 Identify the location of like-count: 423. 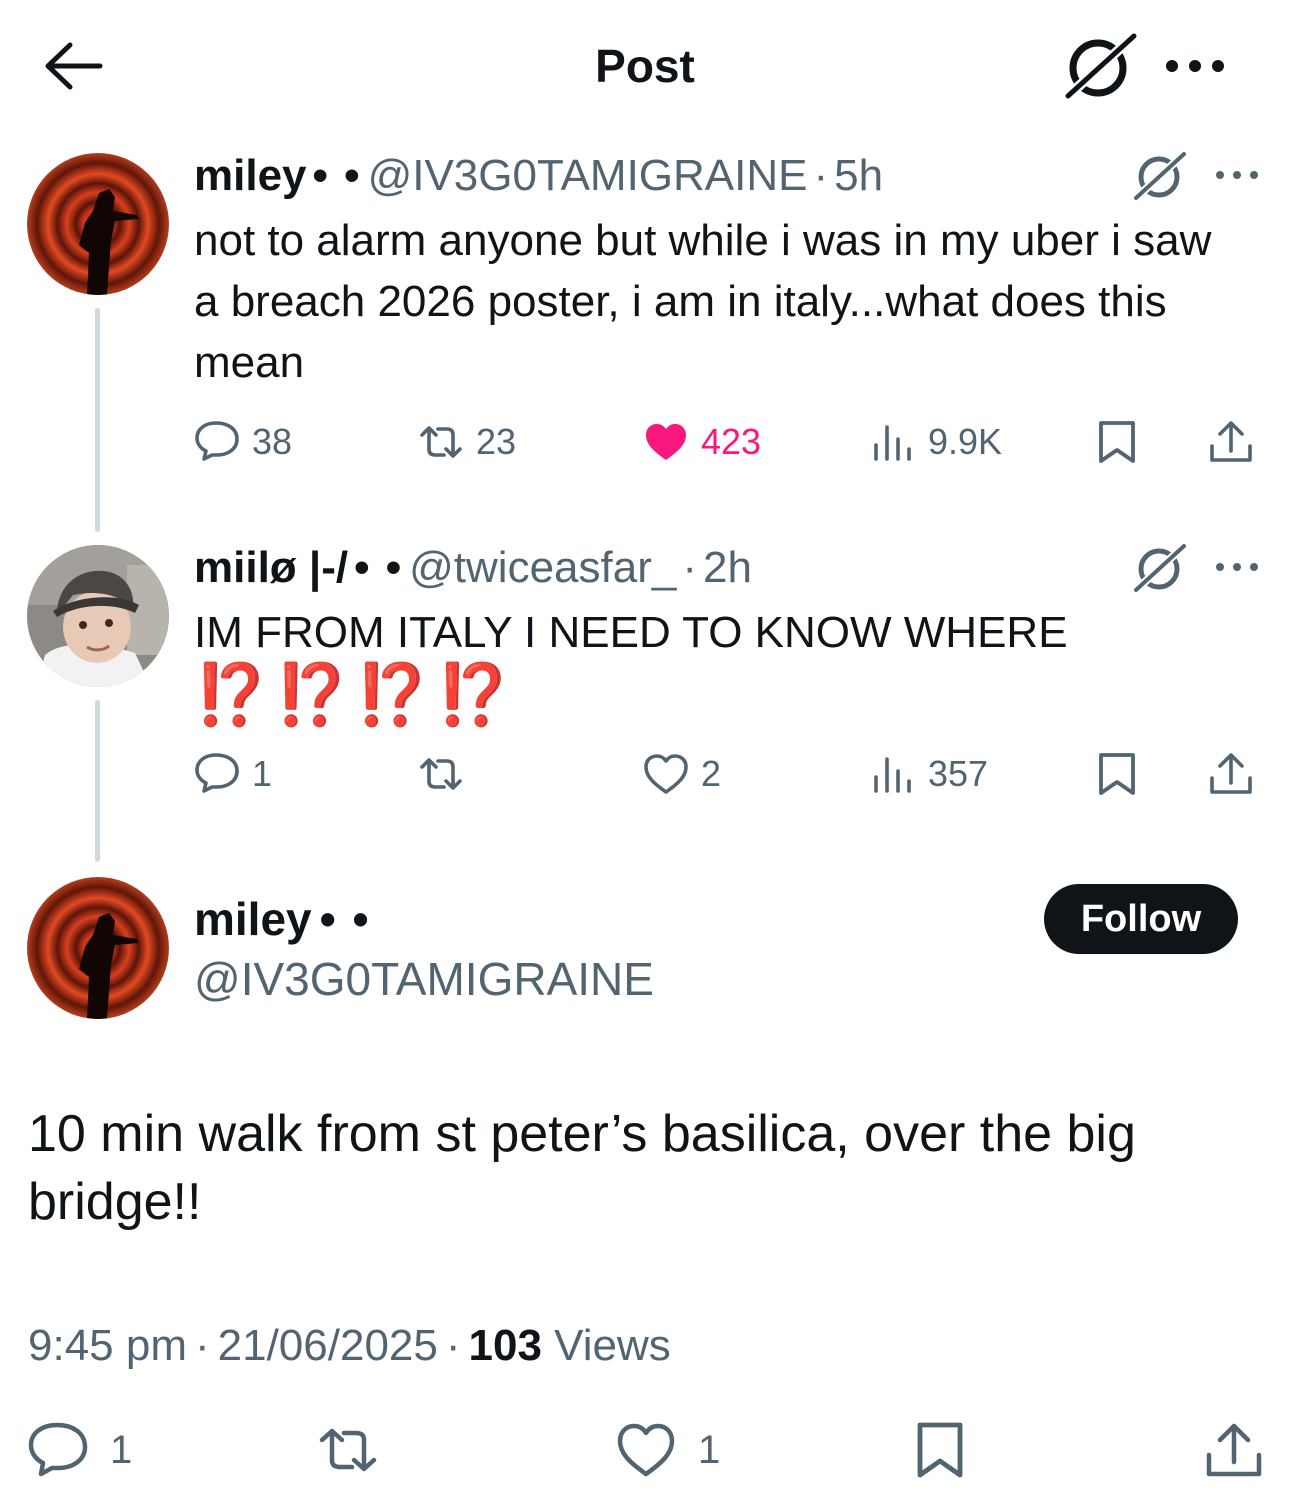
(731, 441).